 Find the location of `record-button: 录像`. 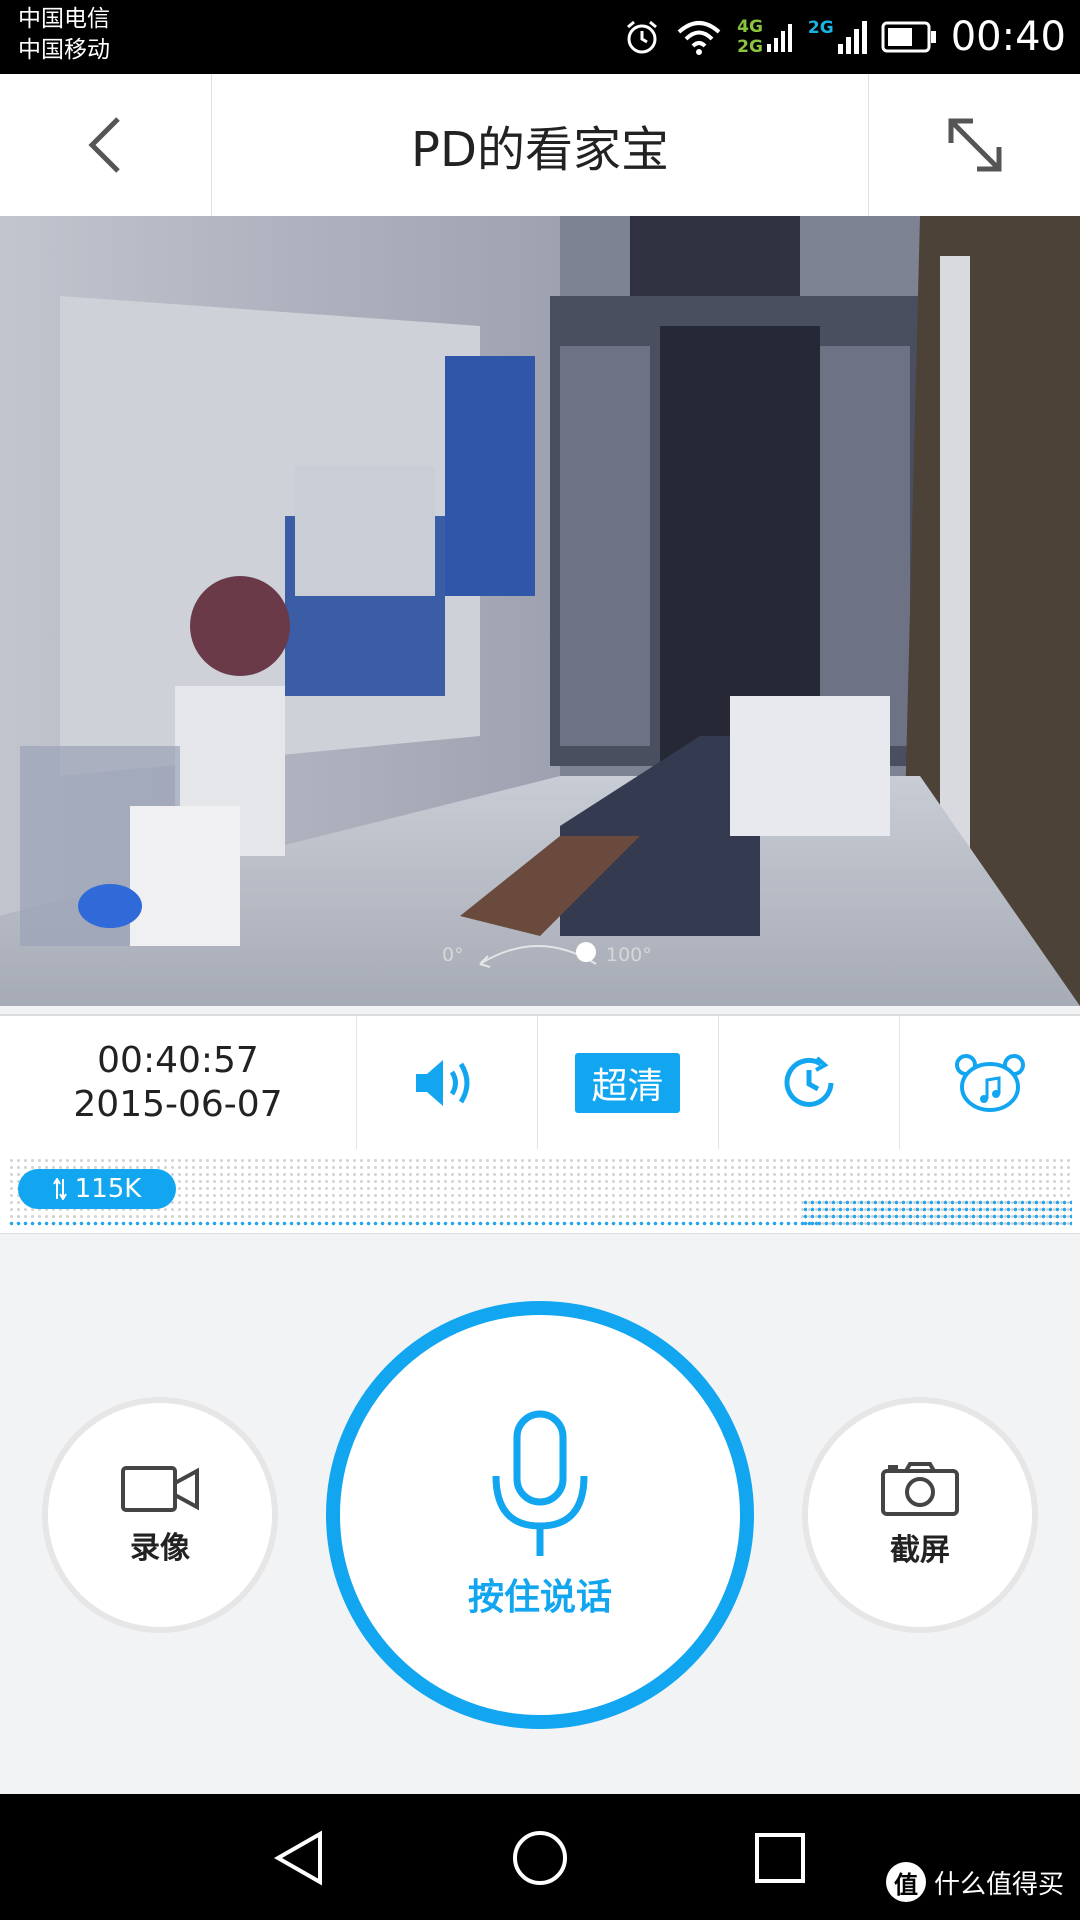

record-button: 录像 is located at coordinates (160, 1515).